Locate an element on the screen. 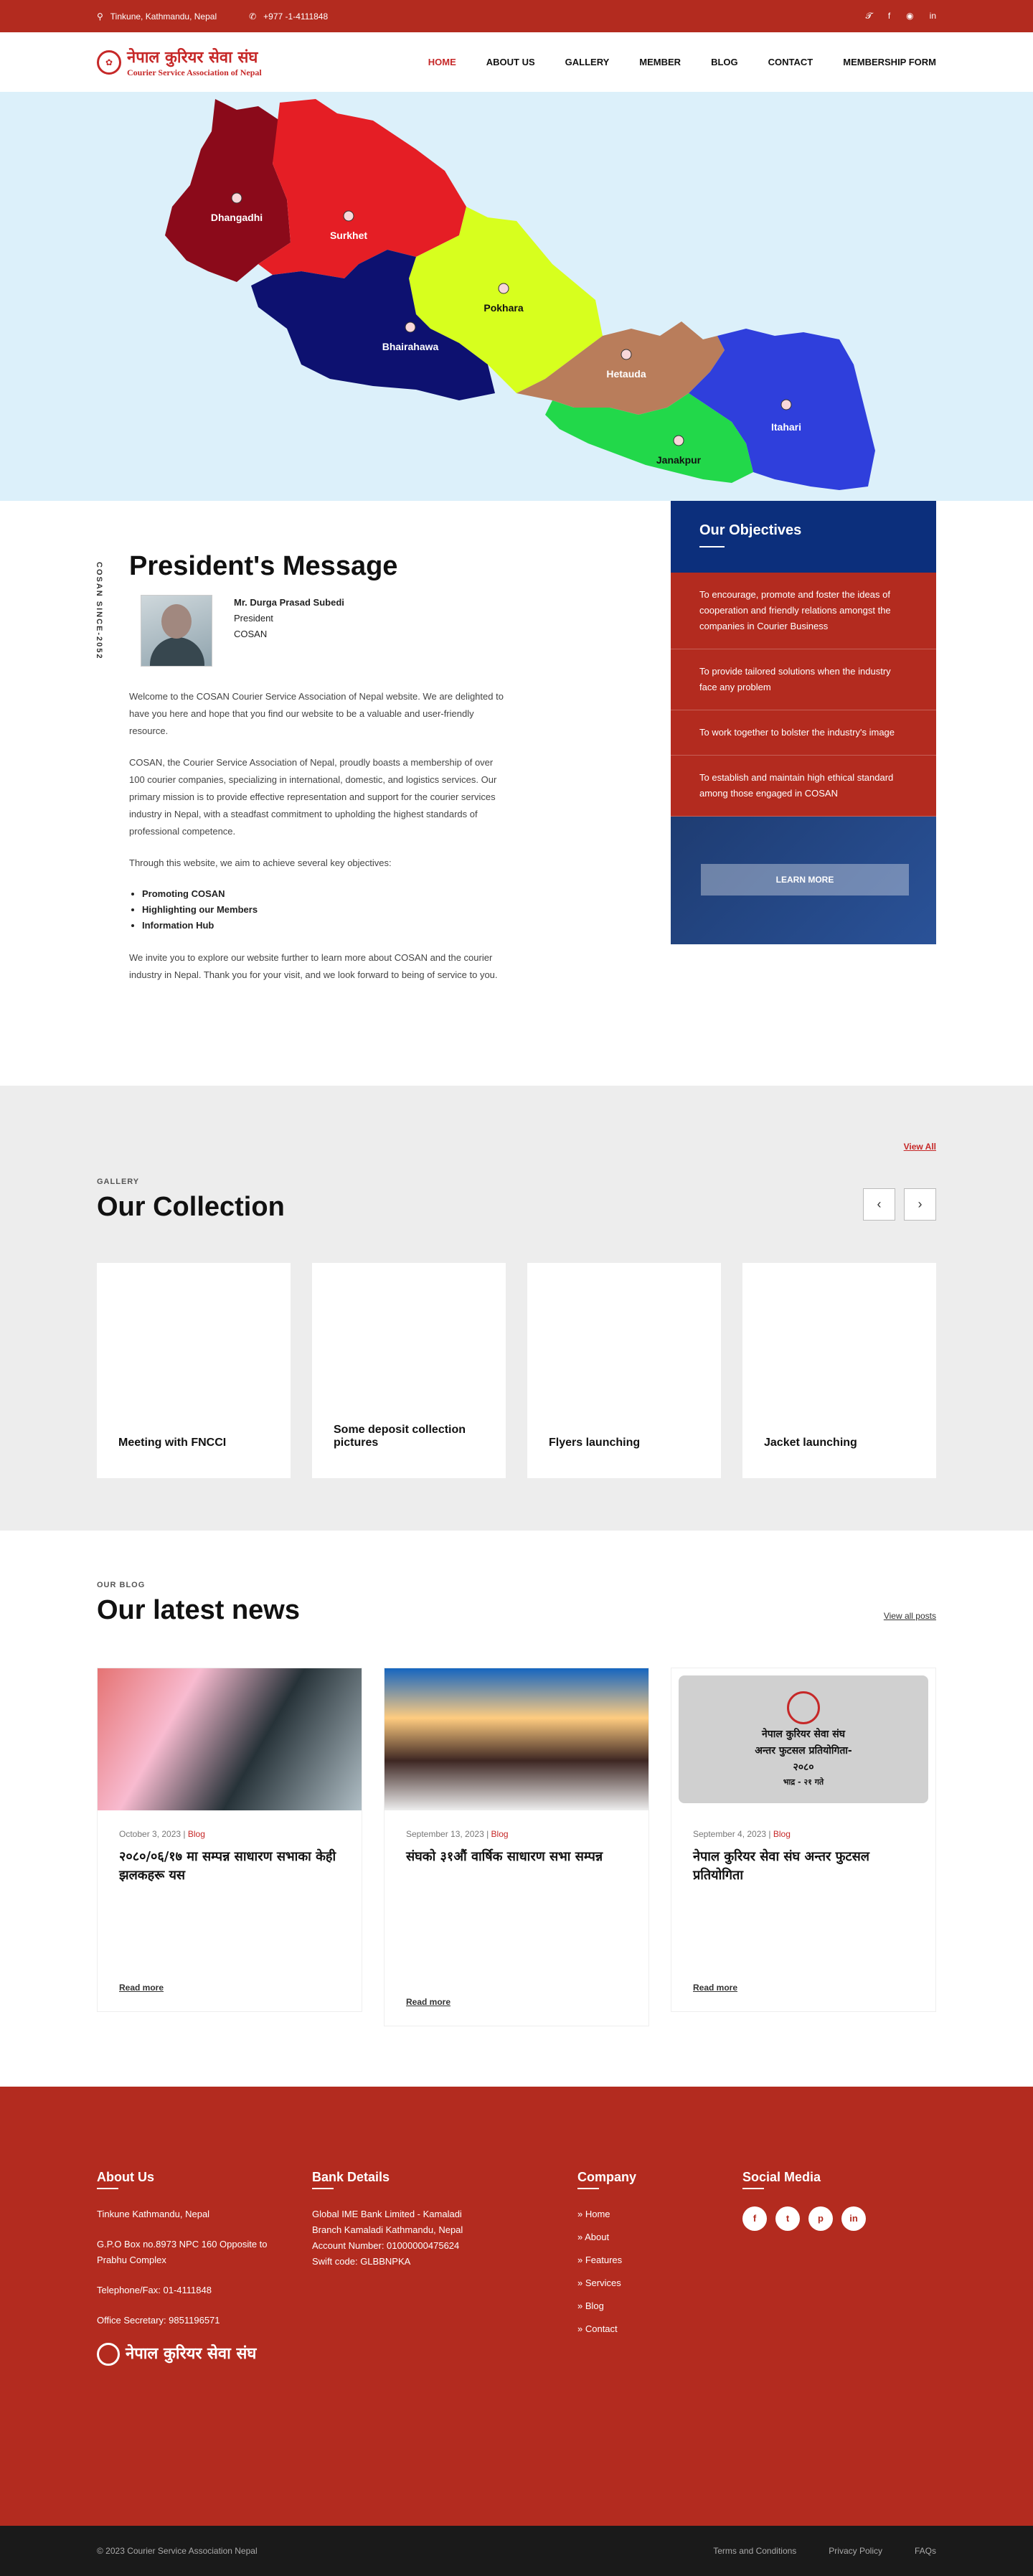  footer-link: » Services is located at coordinates (642, 2283).